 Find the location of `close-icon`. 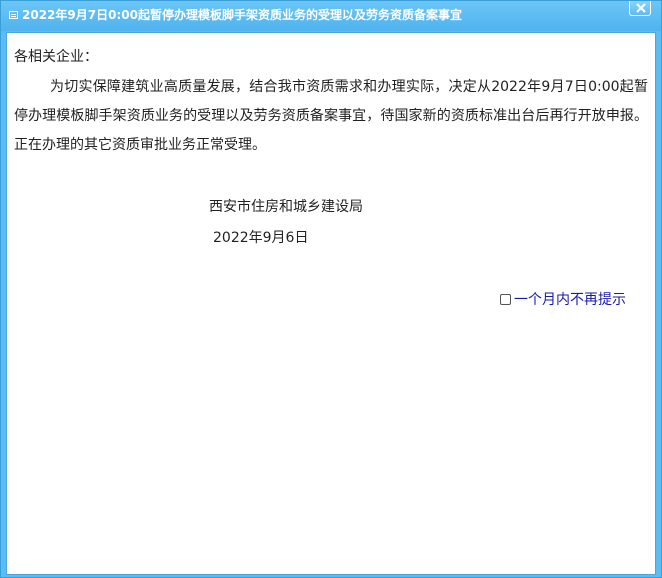

close-icon is located at coordinates (641, 8).